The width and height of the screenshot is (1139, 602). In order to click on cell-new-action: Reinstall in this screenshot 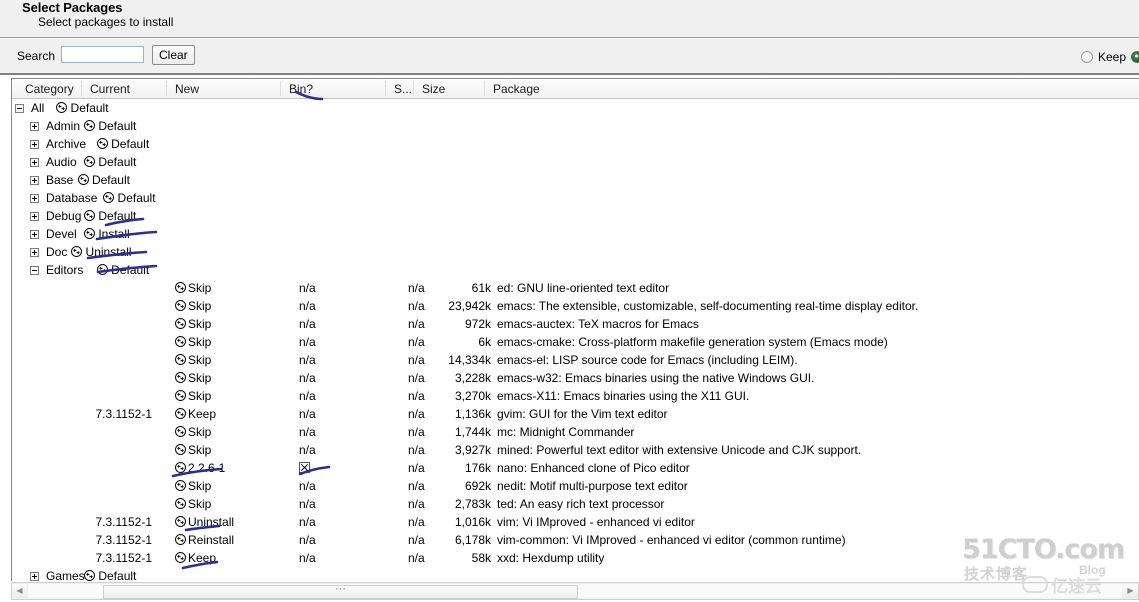, I will do `click(204, 540)`.